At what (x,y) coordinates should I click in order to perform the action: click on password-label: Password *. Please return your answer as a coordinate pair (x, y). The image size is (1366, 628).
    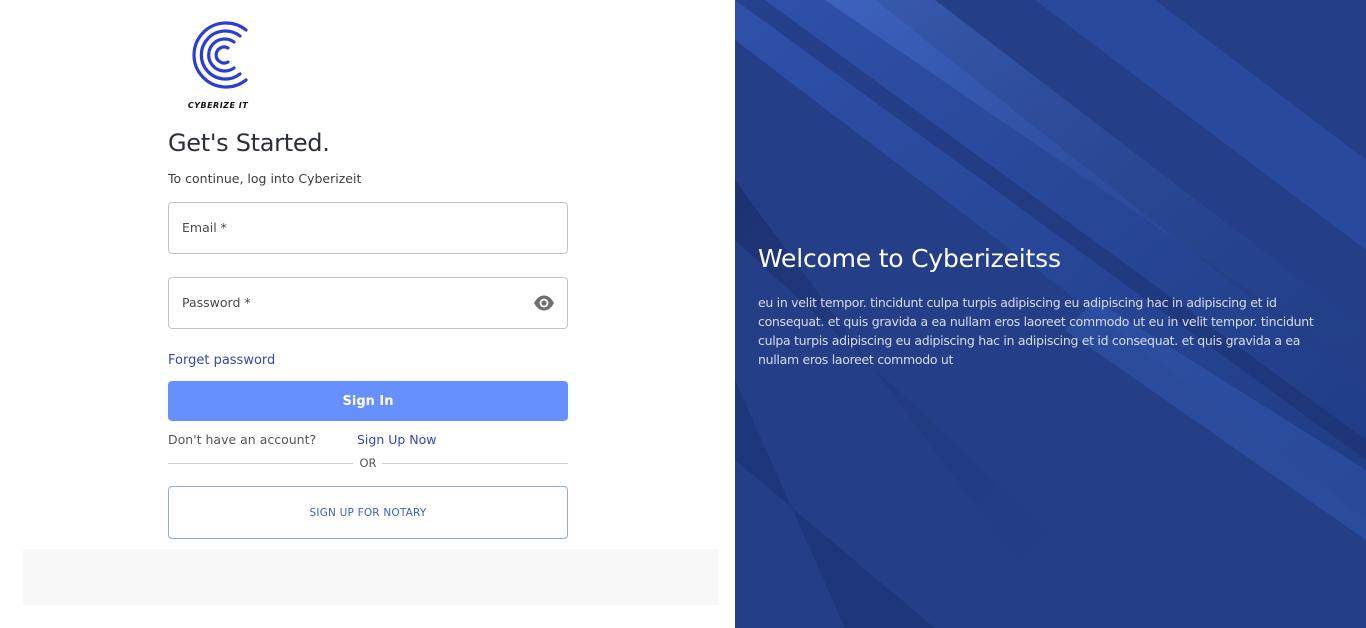
    Looking at the image, I should click on (216, 302).